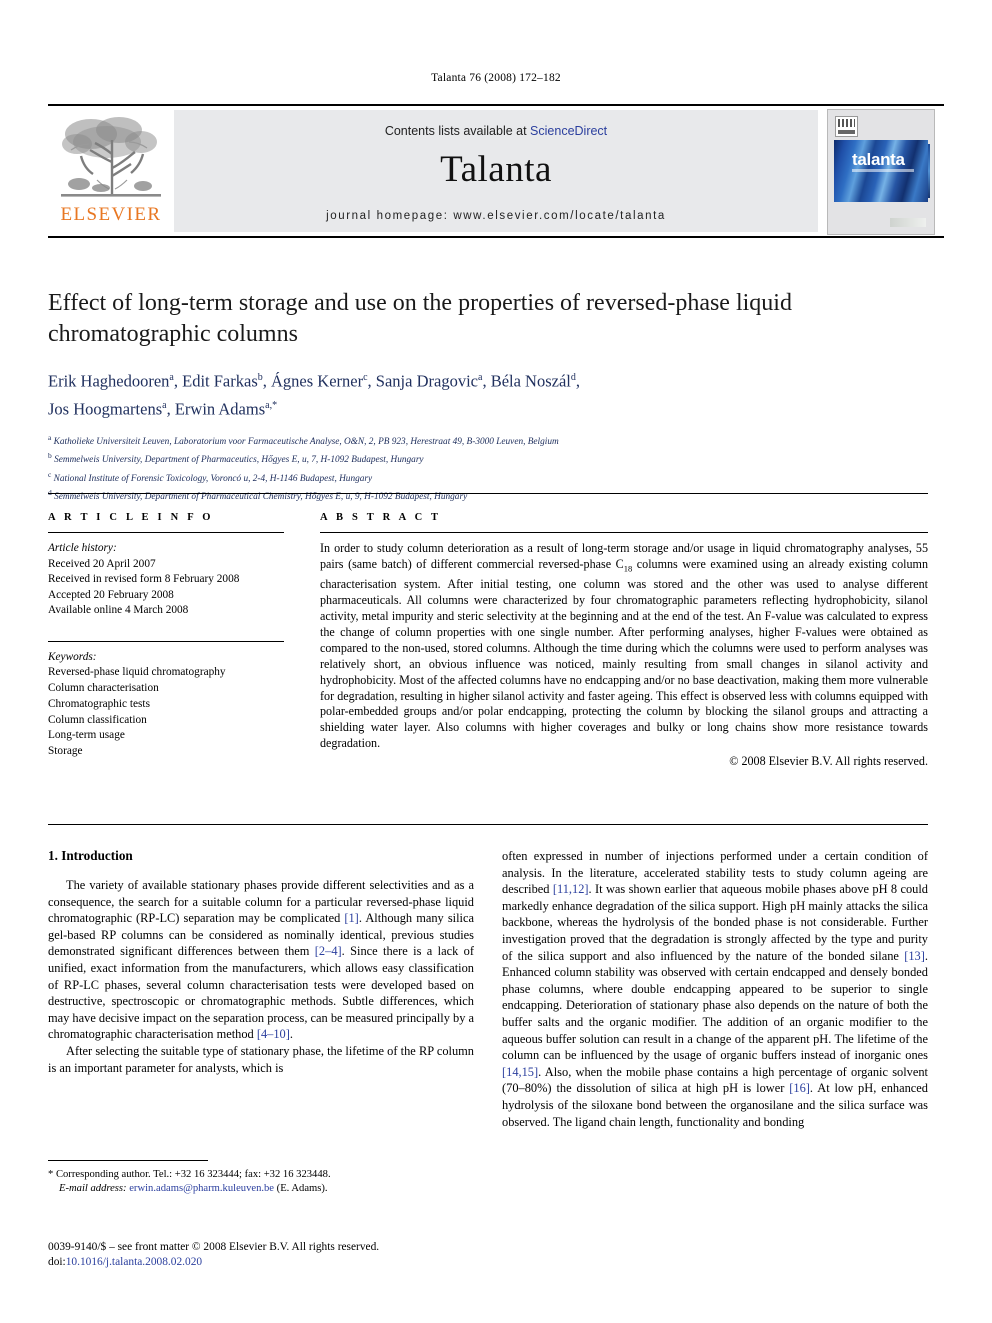  I want to click on history-revised: Received in revised form 8 February 2008, so click(144, 579).